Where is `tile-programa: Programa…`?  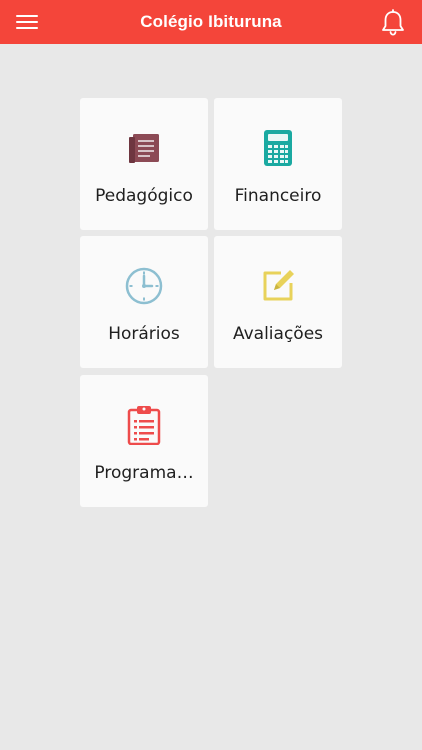 tile-programa: Programa… is located at coordinates (144, 441).